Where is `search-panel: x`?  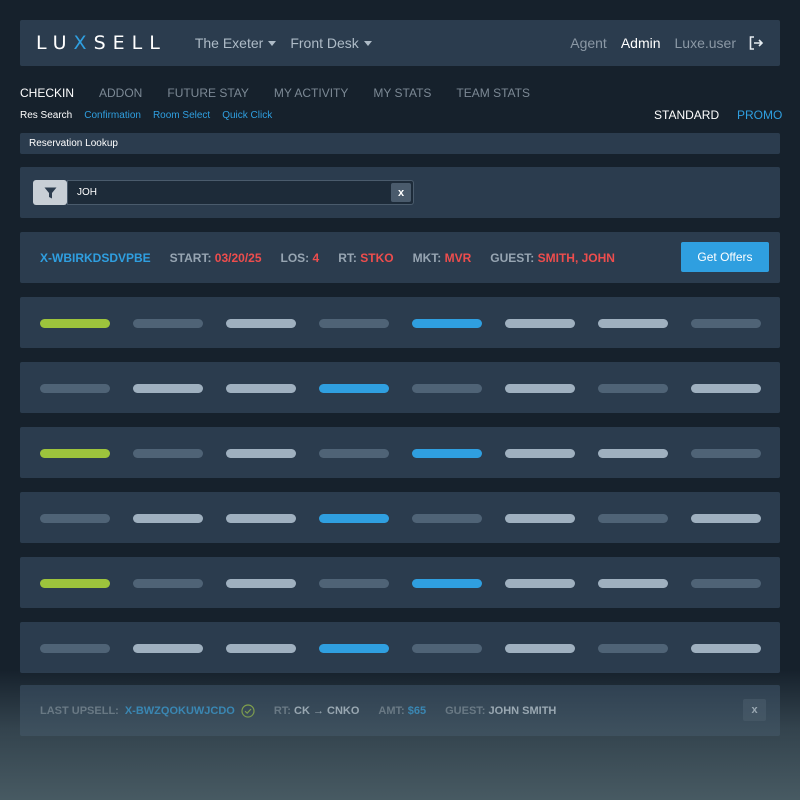 search-panel: x is located at coordinates (400, 192).